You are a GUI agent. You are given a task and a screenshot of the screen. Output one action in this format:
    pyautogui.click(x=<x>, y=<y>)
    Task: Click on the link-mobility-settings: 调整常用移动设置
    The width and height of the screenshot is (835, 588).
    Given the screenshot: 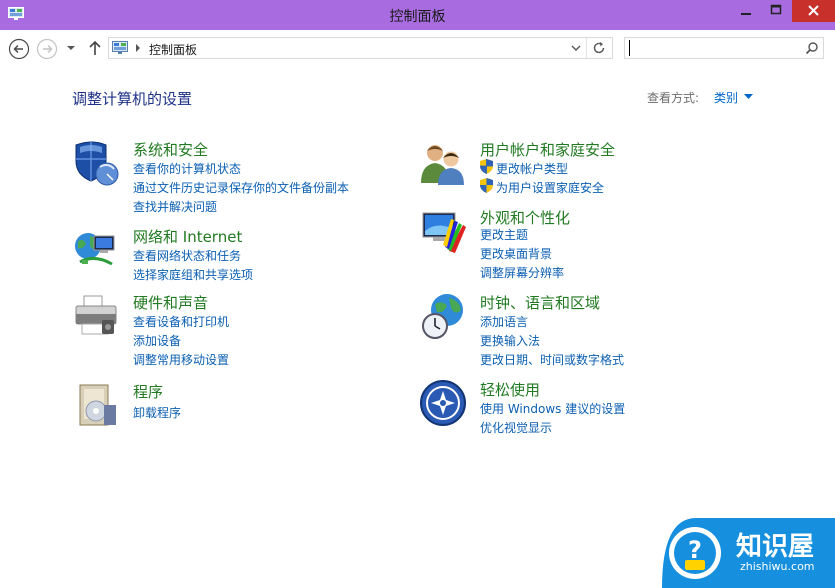 What is the action you would take?
    pyautogui.click(x=181, y=359)
    